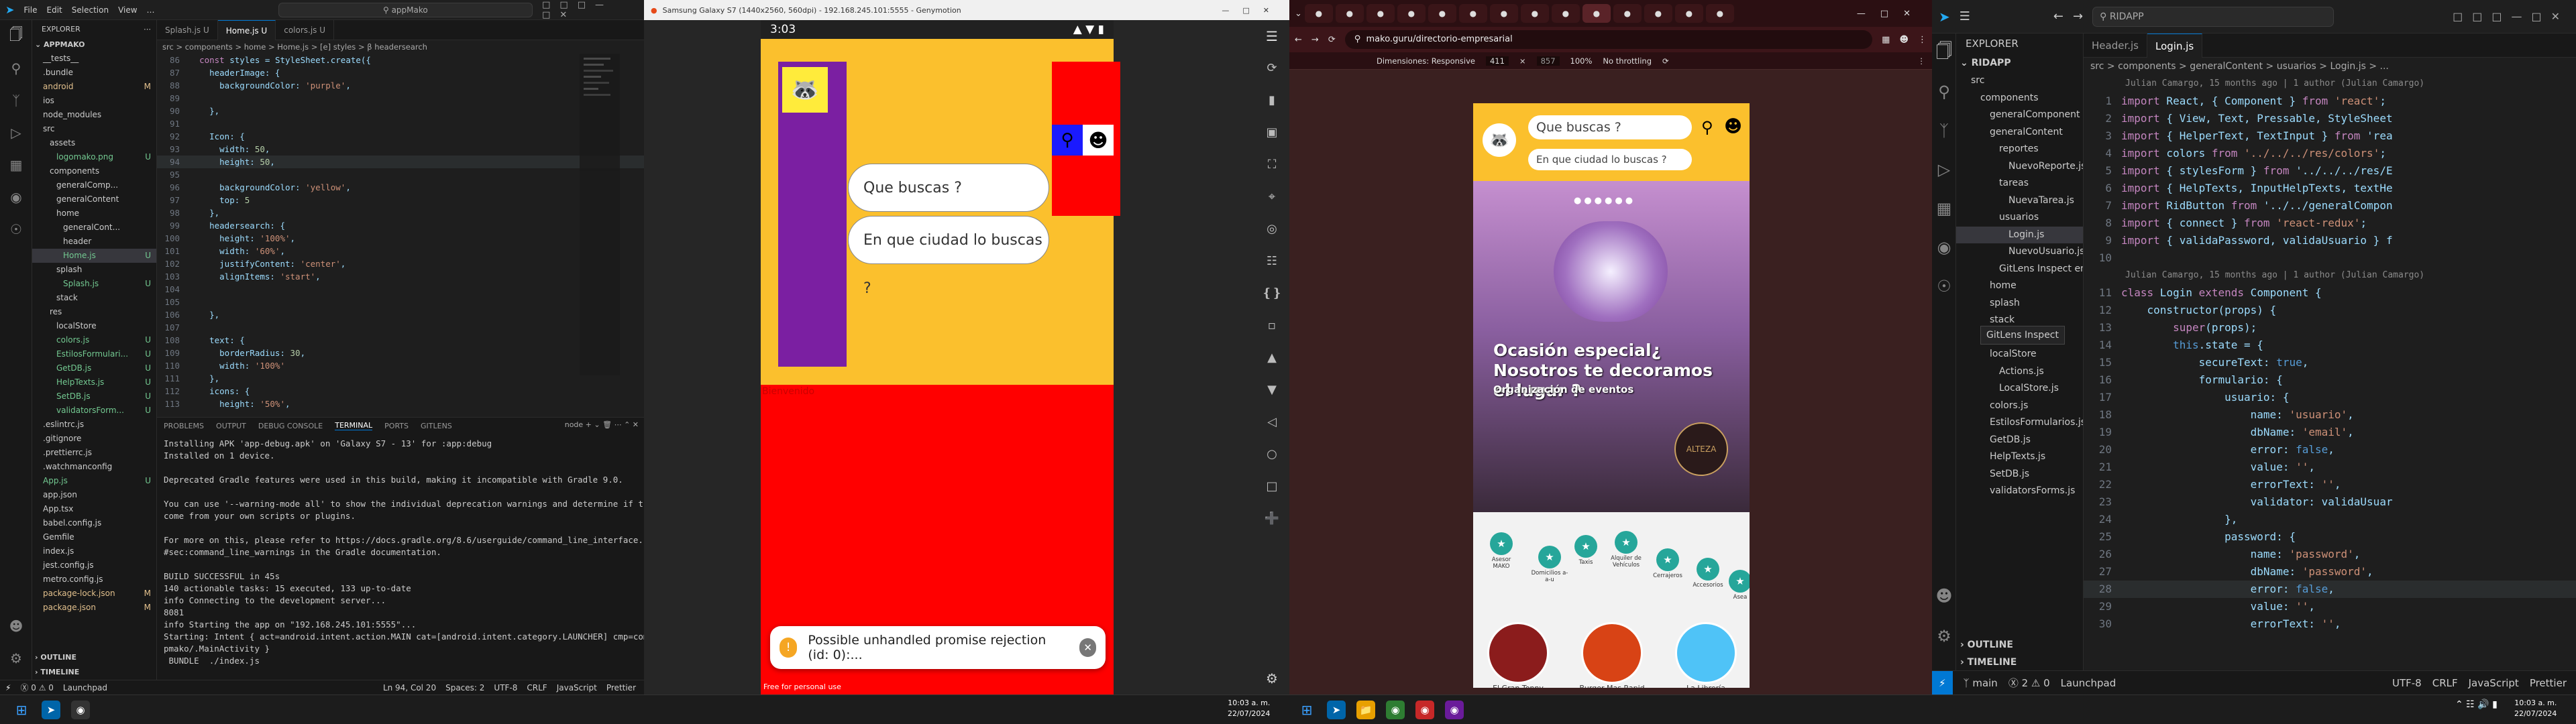 This screenshot has height=724, width=2576. What do you see at coordinates (1271, 422) in the screenshot?
I see `back-icon: ◁` at bounding box center [1271, 422].